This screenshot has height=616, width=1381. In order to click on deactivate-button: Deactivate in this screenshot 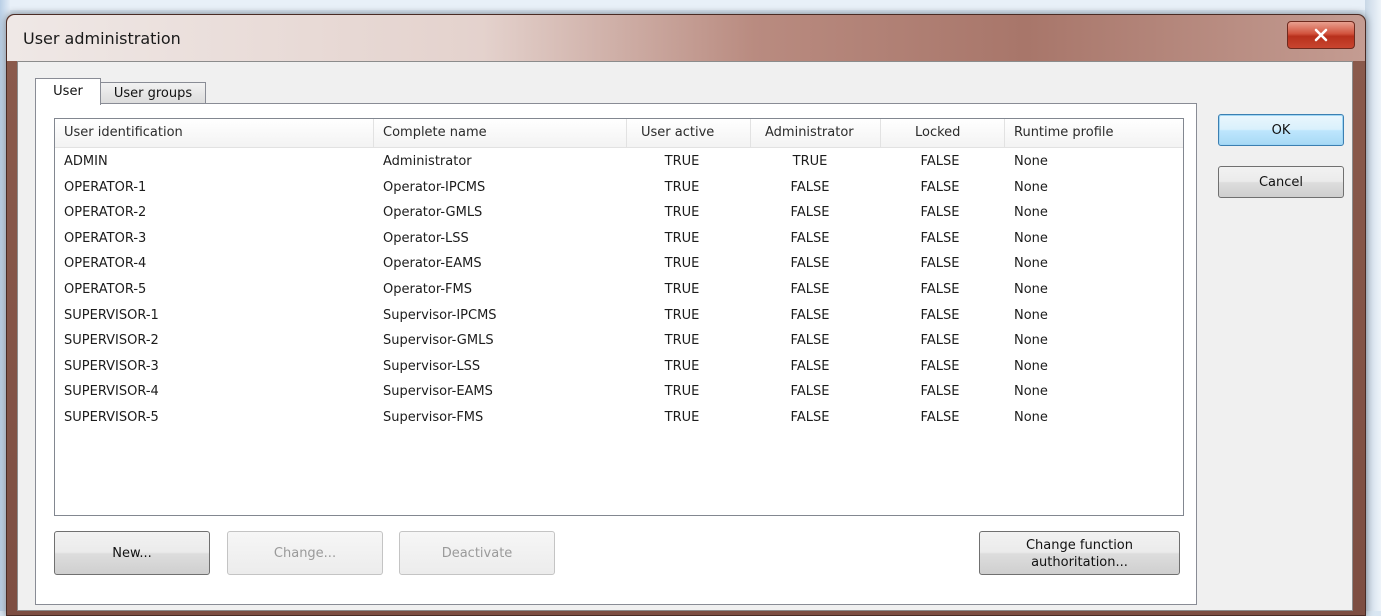, I will do `click(477, 553)`.